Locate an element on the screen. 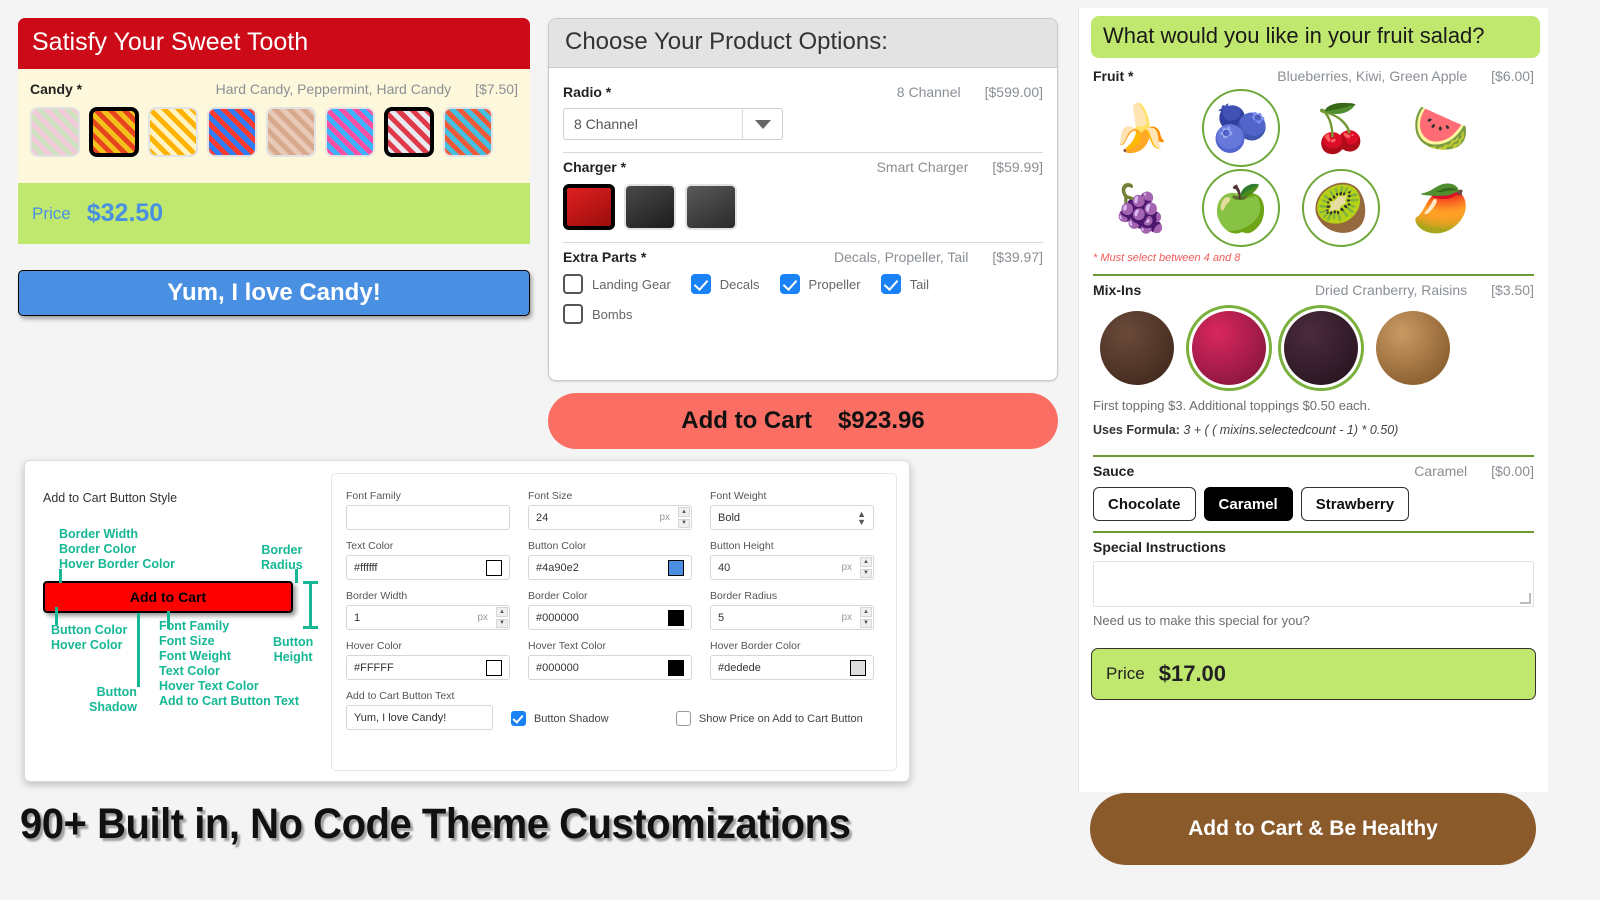  select-arrows-icon: ▲ ▼ is located at coordinates (861, 517).